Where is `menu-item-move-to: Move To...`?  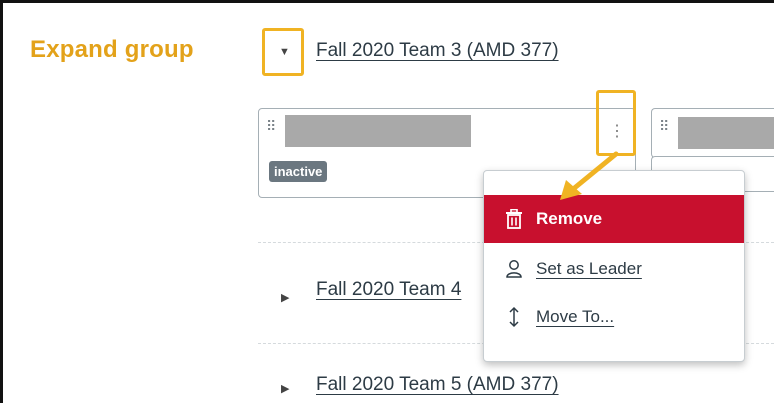 menu-item-move-to: Move To... is located at coordinates (614, 317).